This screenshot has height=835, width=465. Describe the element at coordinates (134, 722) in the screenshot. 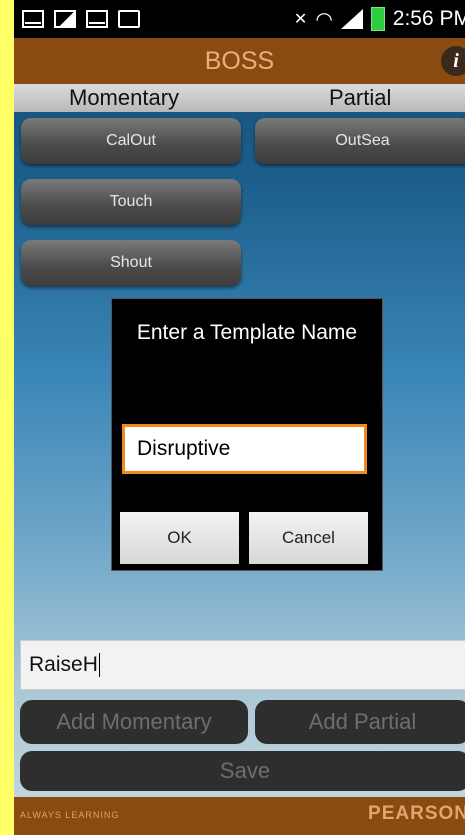

I see `add-momentary-button: Add Momentary` at that location.